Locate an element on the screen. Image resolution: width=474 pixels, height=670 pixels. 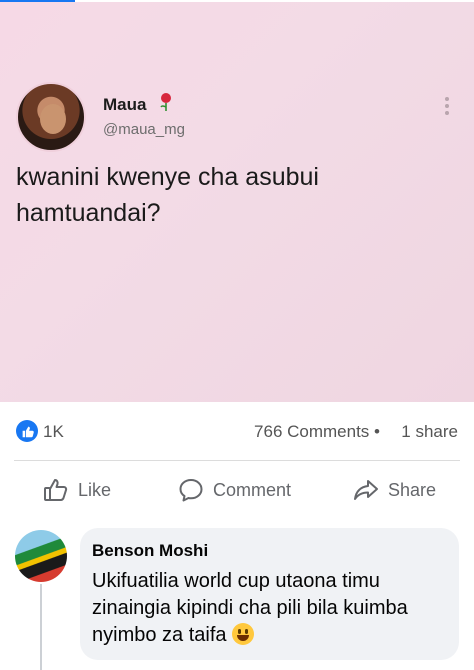
comment-button: Comment is located at coordinates (234, 490).